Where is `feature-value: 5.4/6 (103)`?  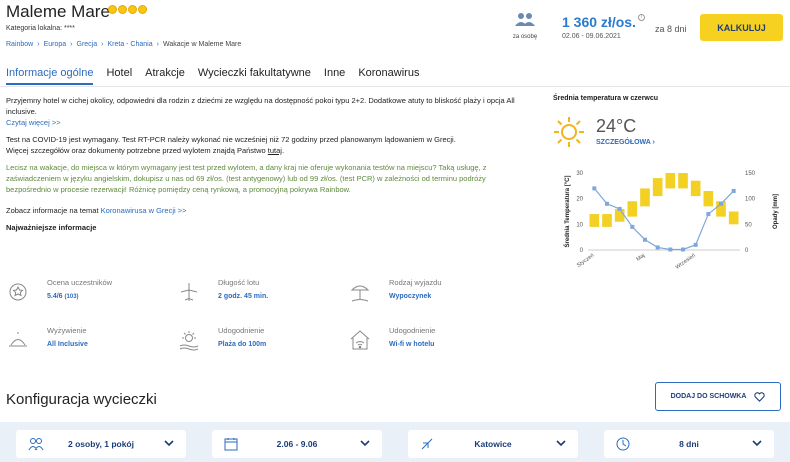
feature-value: 5.4/6 (103) is located at coordinates (63, 296).